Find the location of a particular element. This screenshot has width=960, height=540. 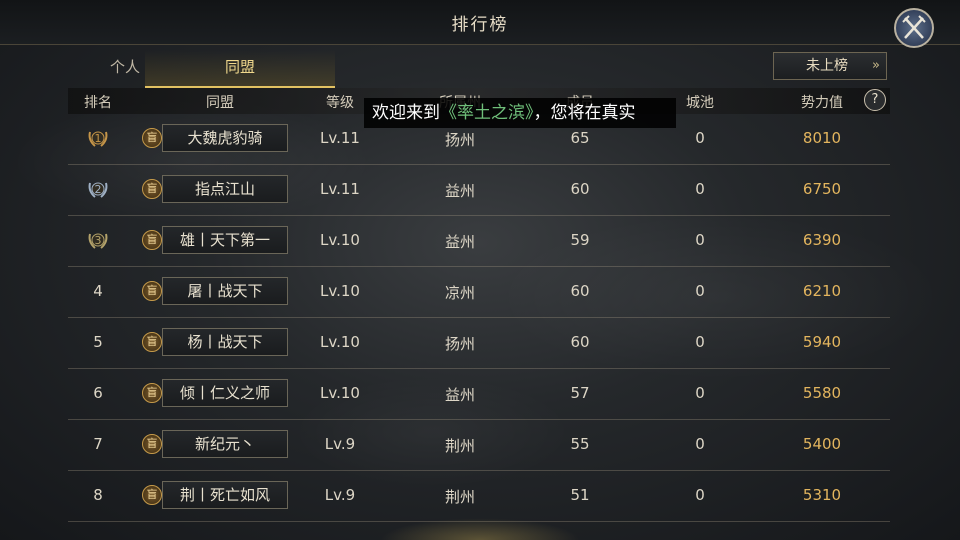

rank-badge-number: 2 is located at coordinates (98, 189).